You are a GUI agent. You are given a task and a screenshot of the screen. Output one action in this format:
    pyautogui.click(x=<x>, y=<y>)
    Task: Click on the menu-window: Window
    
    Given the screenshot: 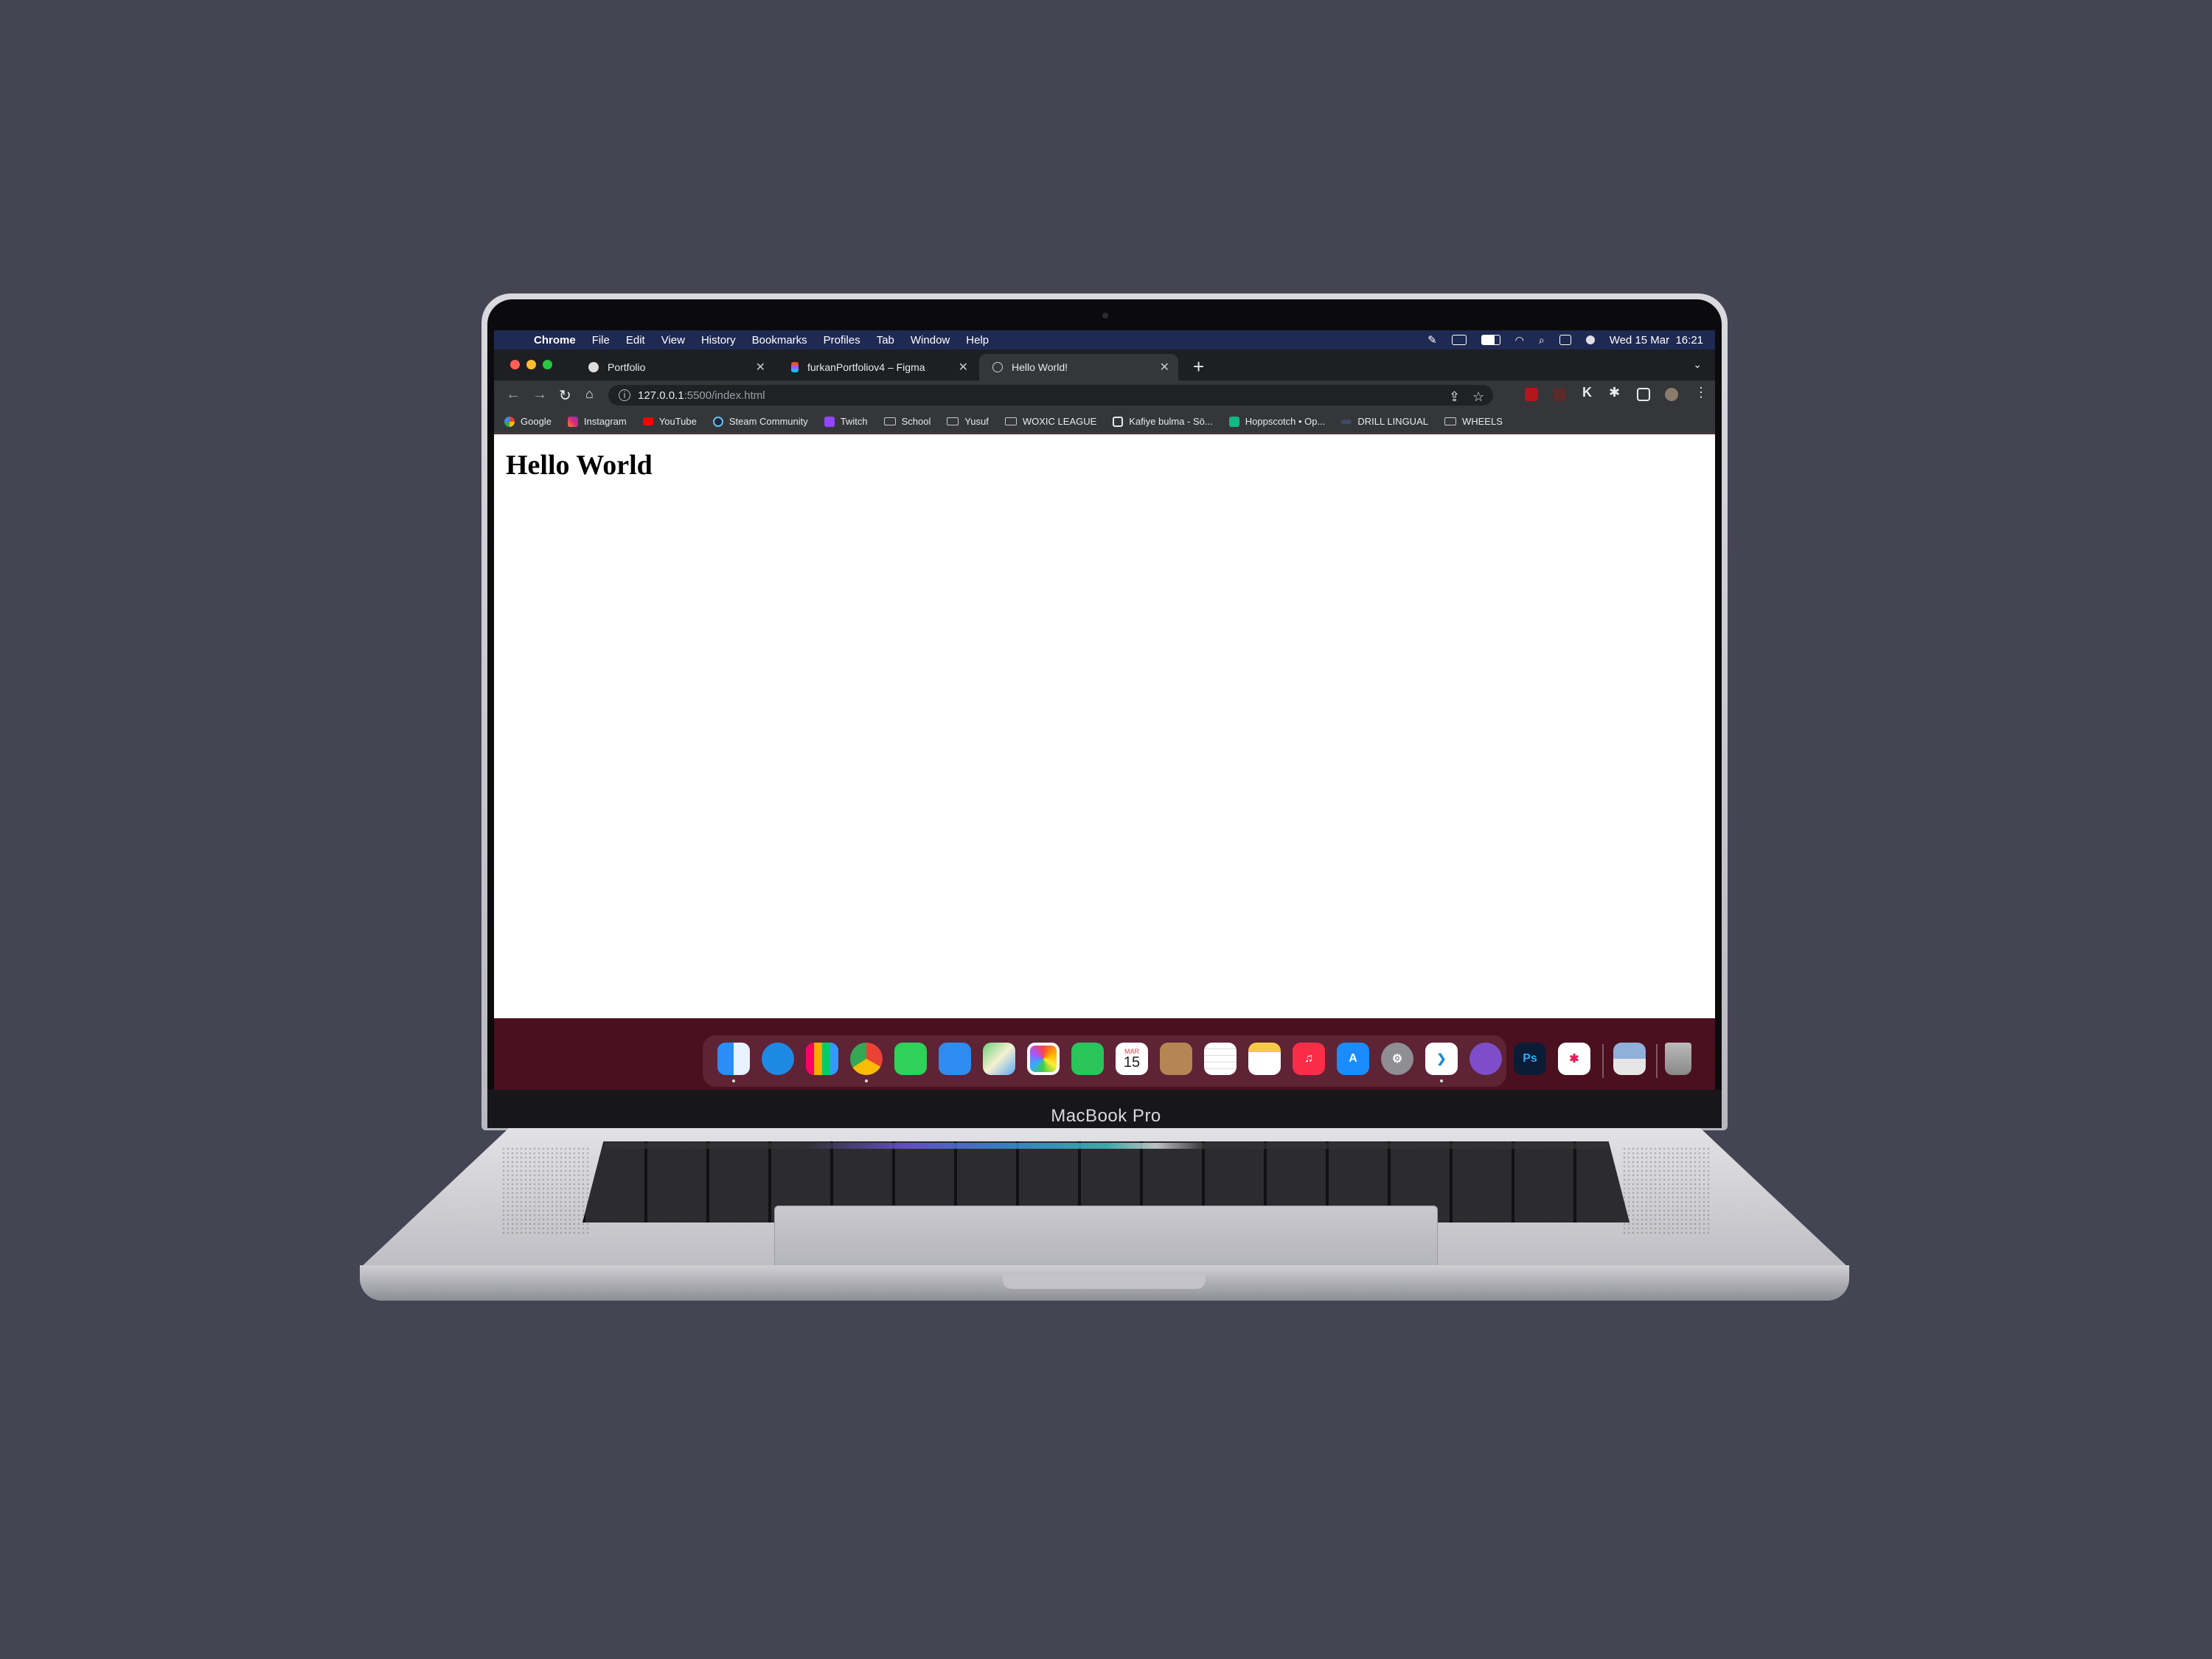 What is the action you would take?
    pyautogui.click(x=930, y=340)
    